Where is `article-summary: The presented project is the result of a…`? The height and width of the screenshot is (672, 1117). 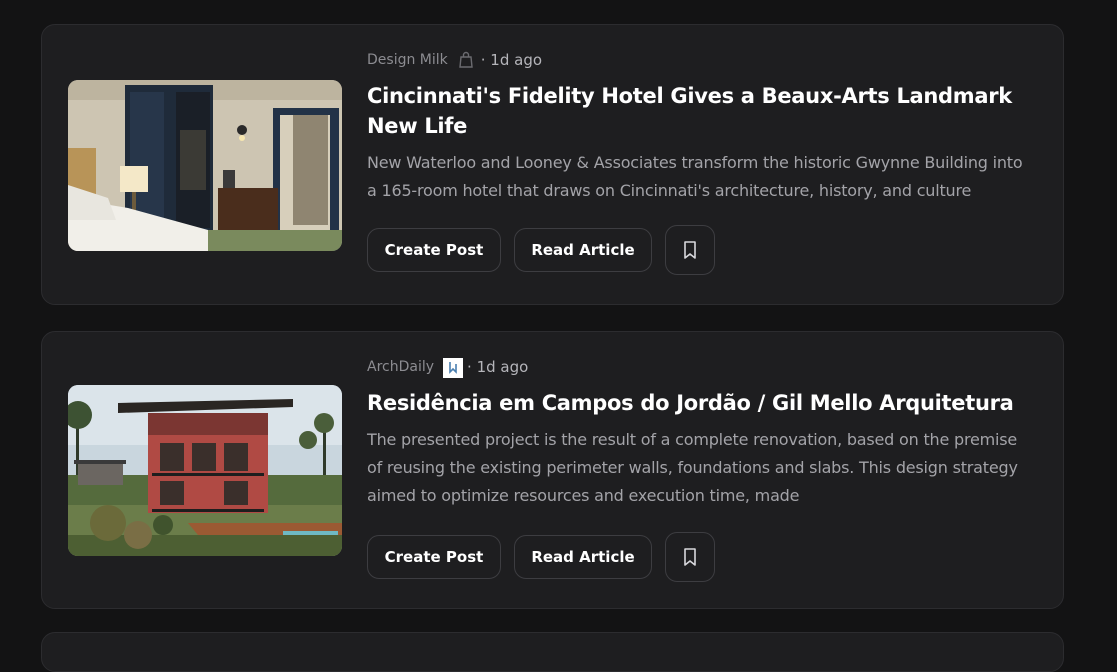
article-summary: The presented project is the result of a… is located at coordinates (692, 467).